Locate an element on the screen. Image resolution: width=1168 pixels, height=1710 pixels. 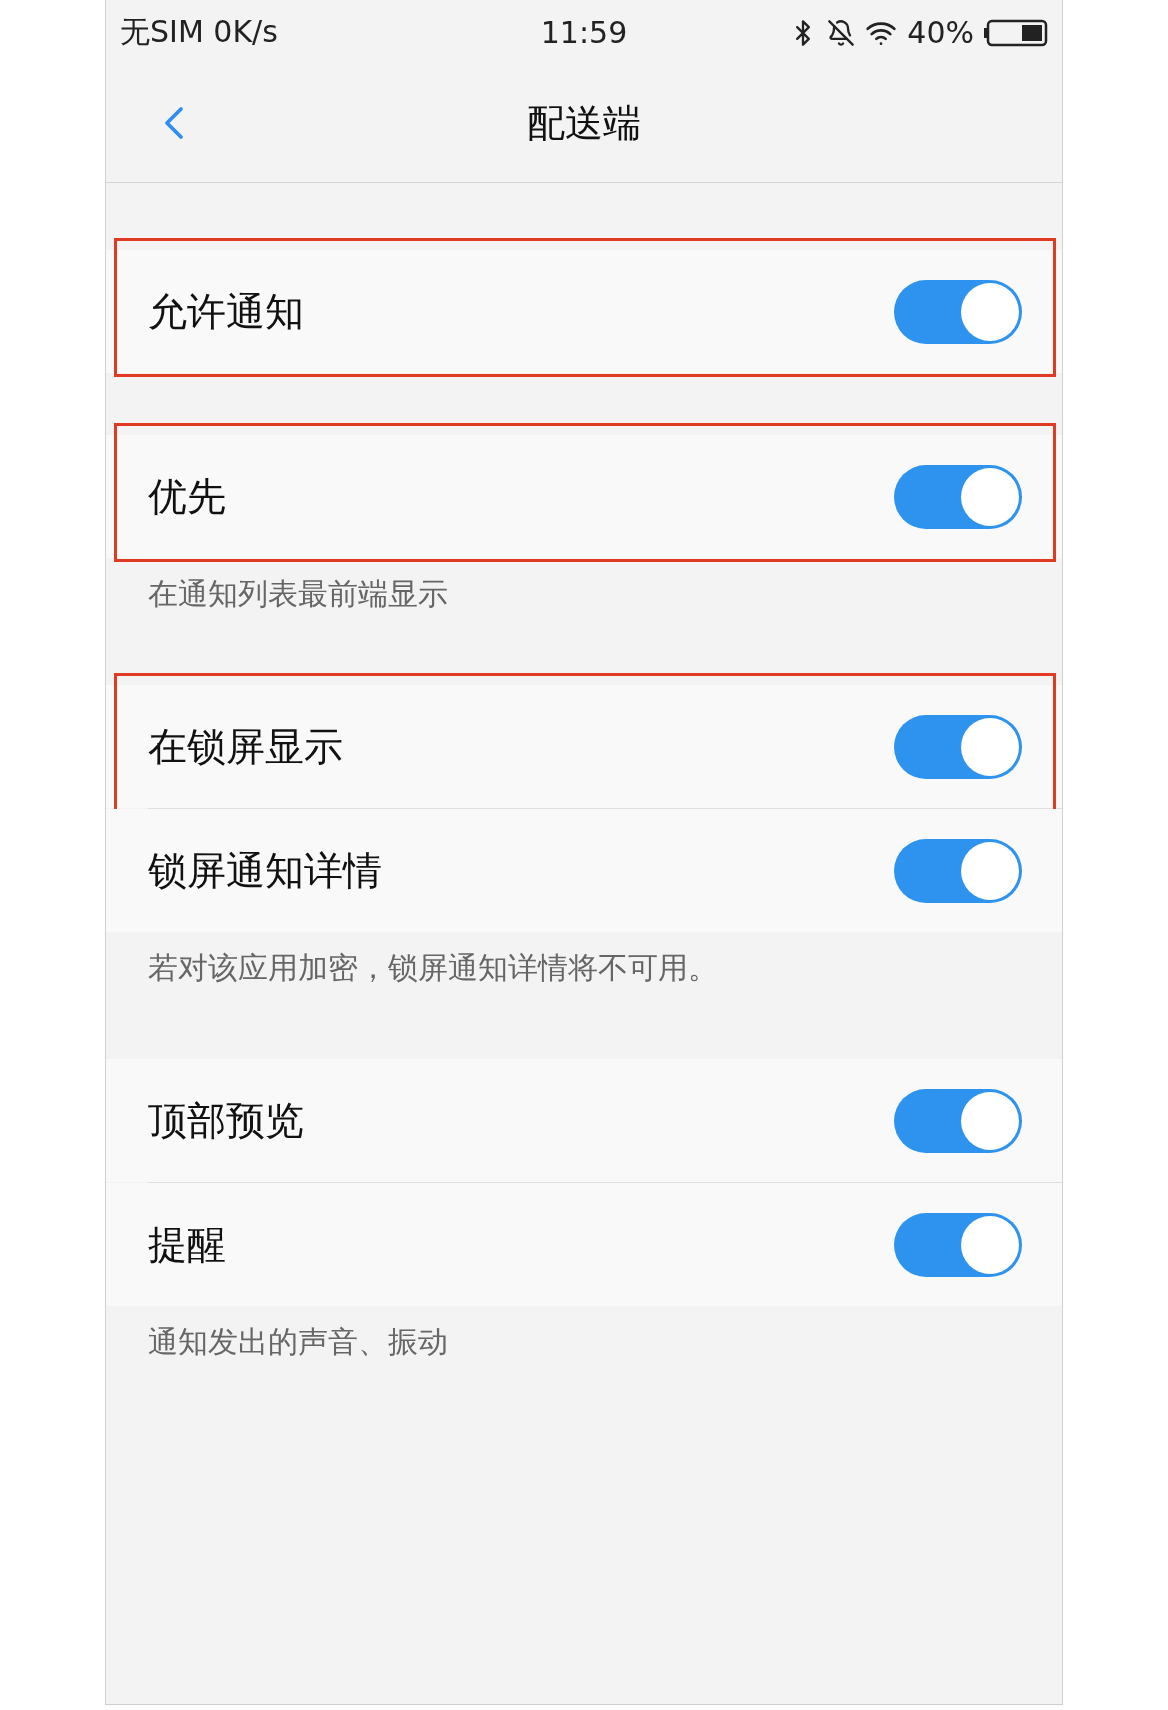
battery-icon is located at coordinates (1016, 32).